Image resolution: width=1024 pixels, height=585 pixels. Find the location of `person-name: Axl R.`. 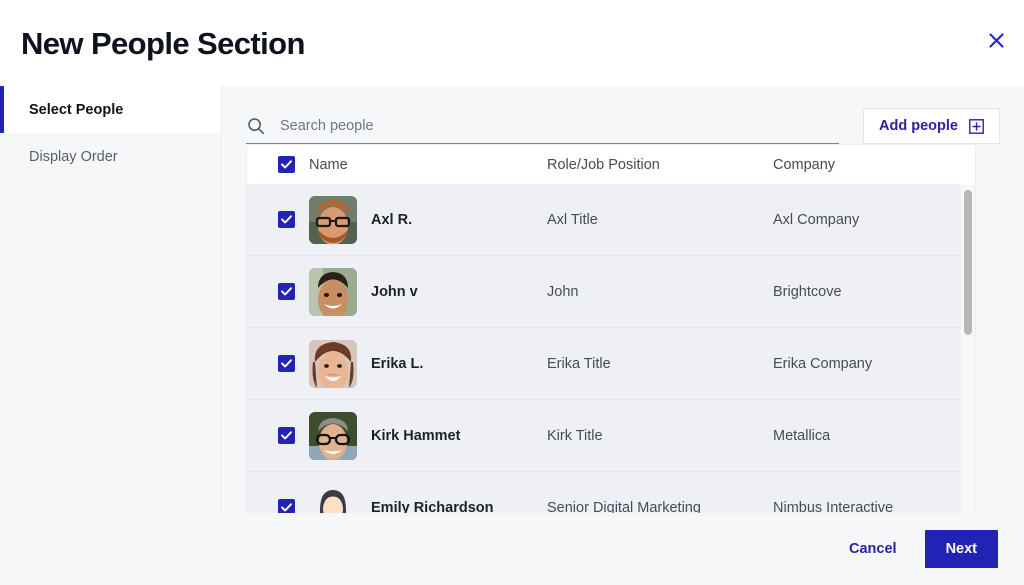

person-name: Axl R. is located at coordinates (392, 219).